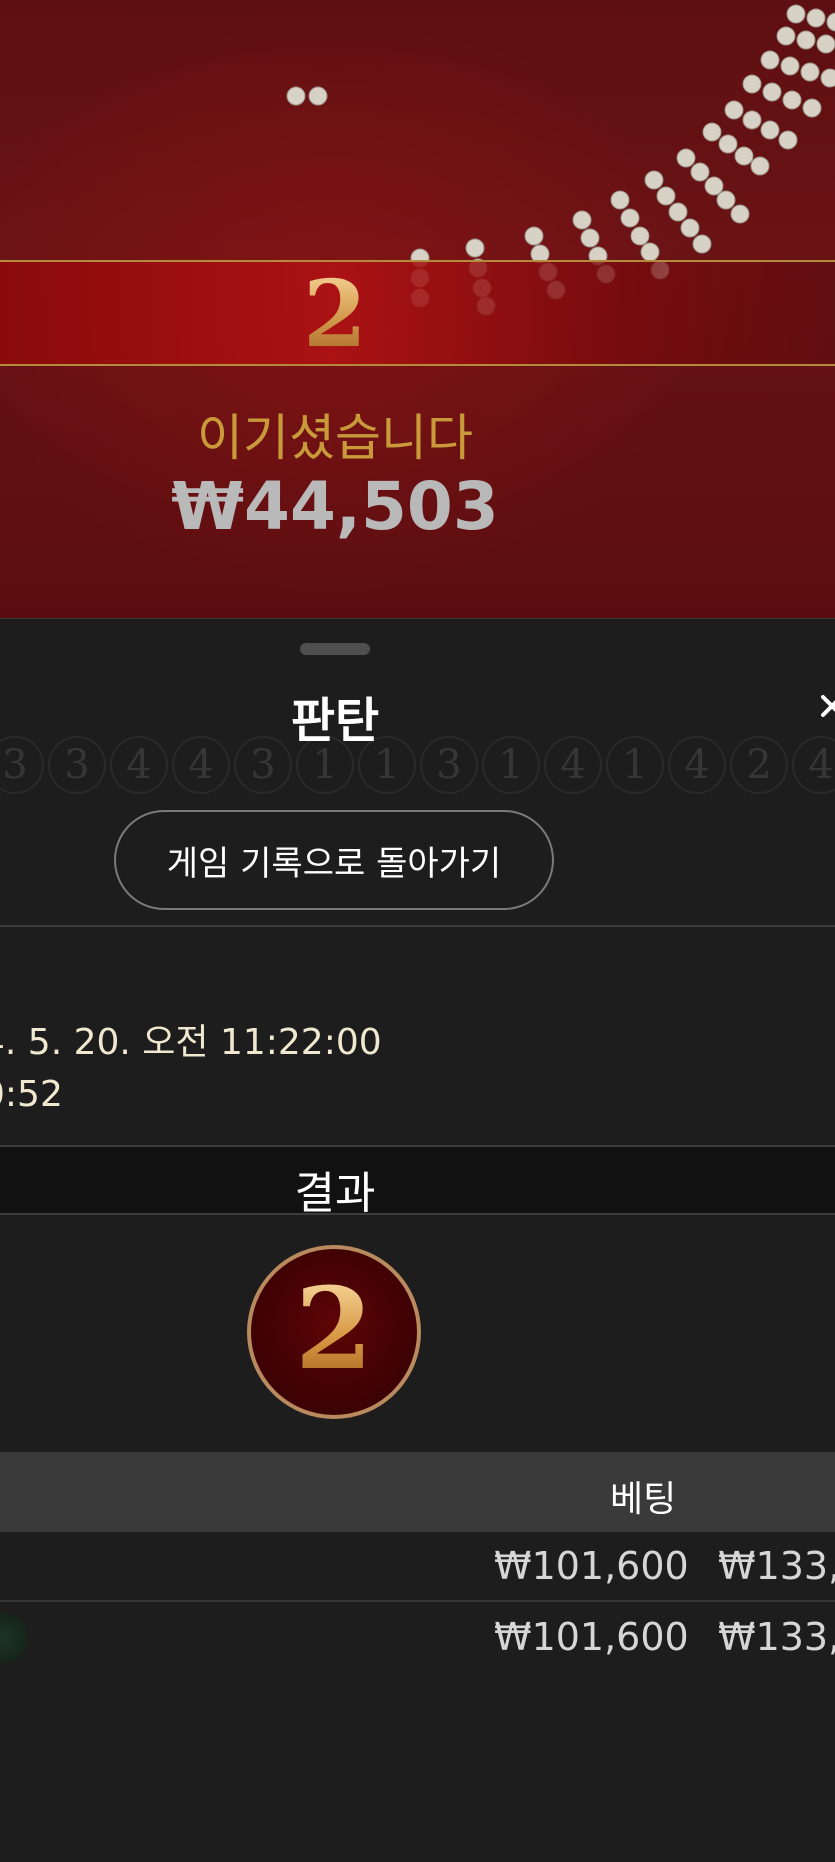 The image size is (835, 1862). What do you see at coordinates (14, 1638) in the screenshot?
I see `chip-icon` at bounding box center [14, 1638].